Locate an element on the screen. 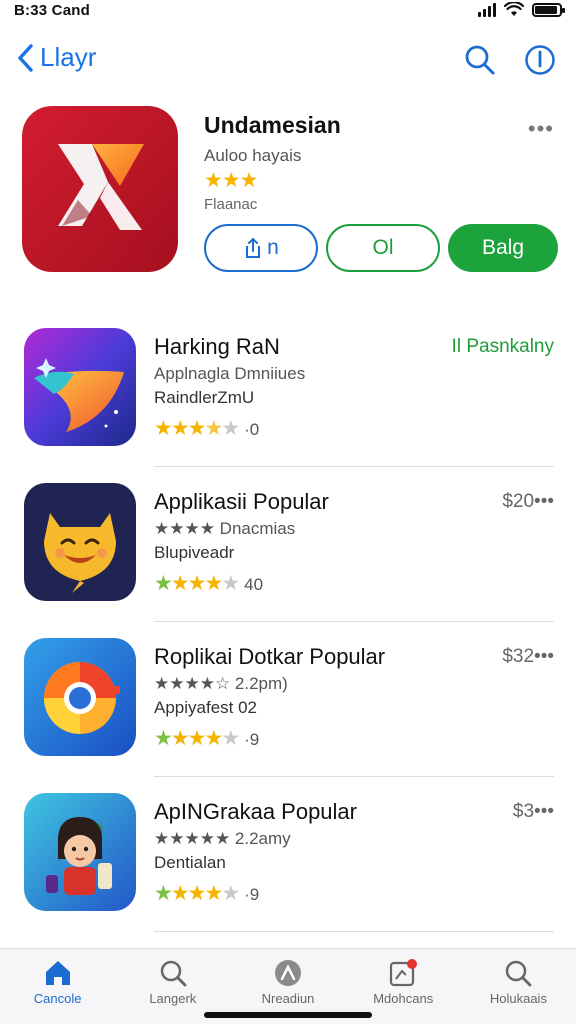  tab-home: Cancole is located at coordinates (57, 986).